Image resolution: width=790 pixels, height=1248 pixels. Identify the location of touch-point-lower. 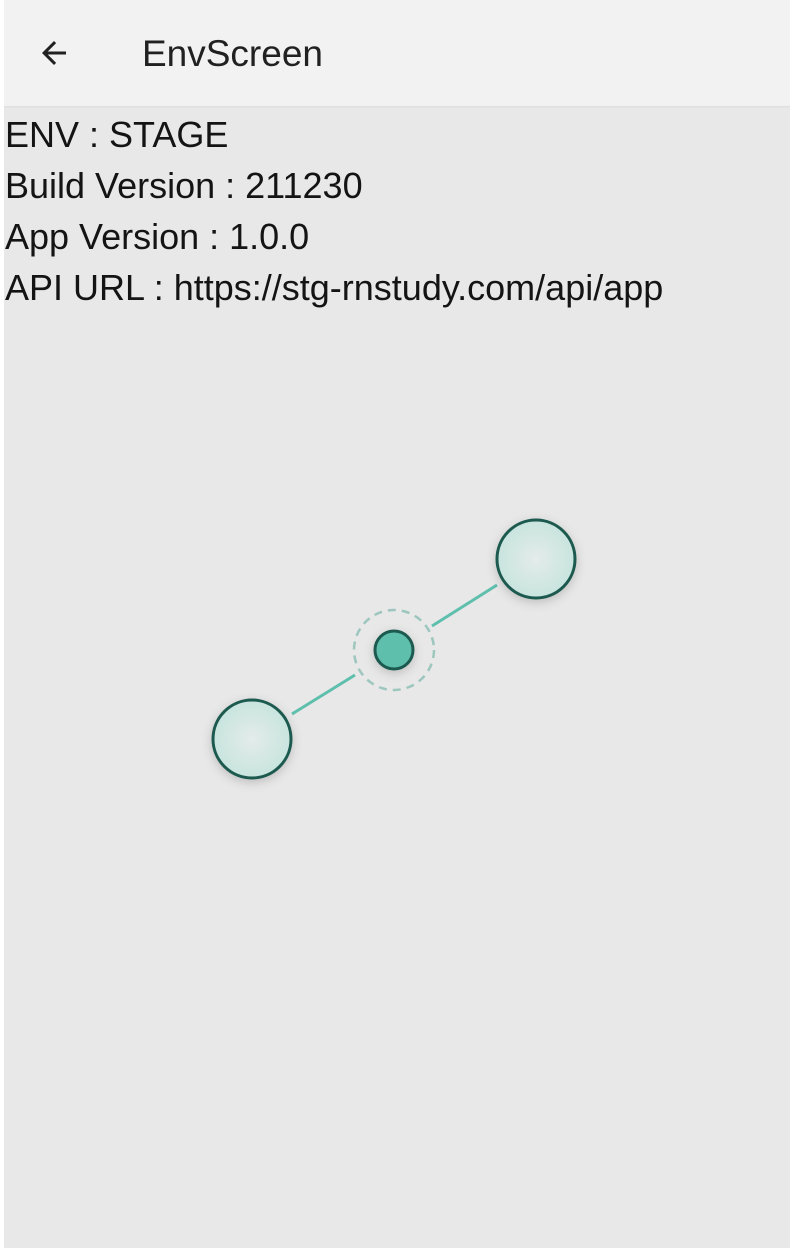
(252, 739).